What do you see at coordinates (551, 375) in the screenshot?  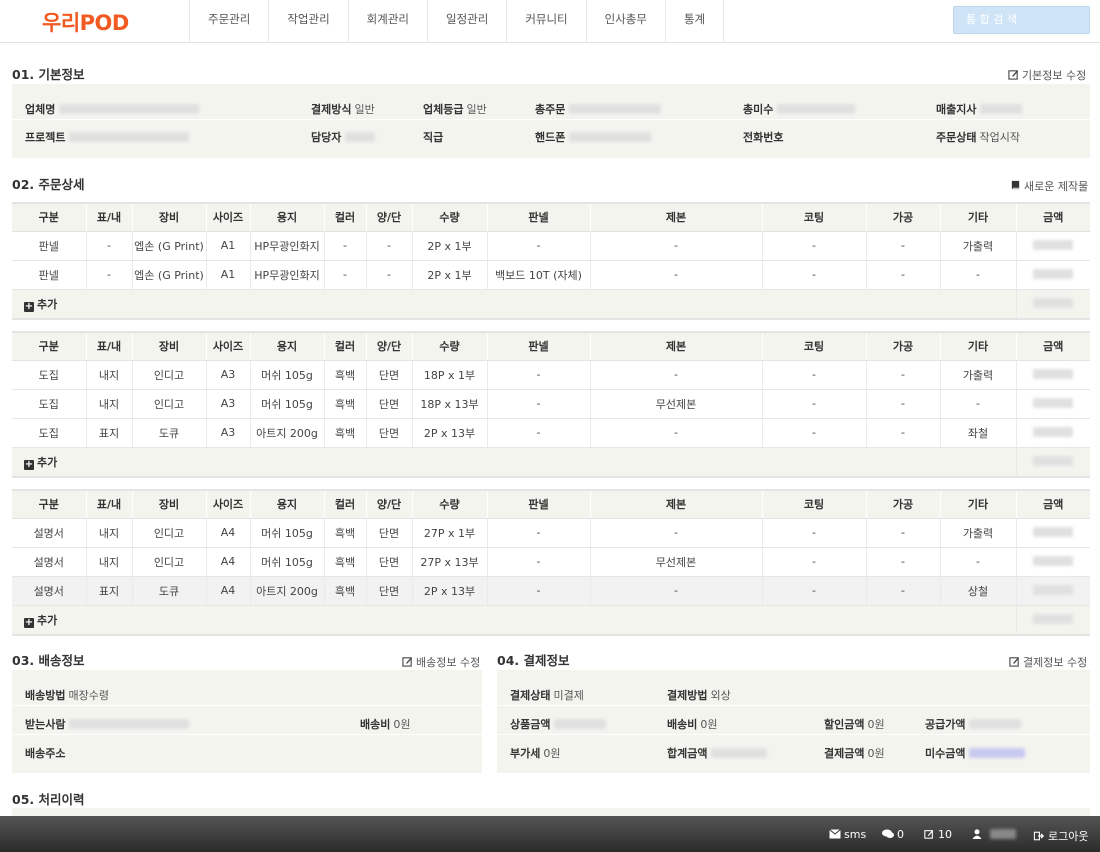 I see `table-row: 도집 내지 인디고 A3 머쉬 105g 흑백 단면 18P x 1부 - - - - 가출력` at bounding box center [551, 375].